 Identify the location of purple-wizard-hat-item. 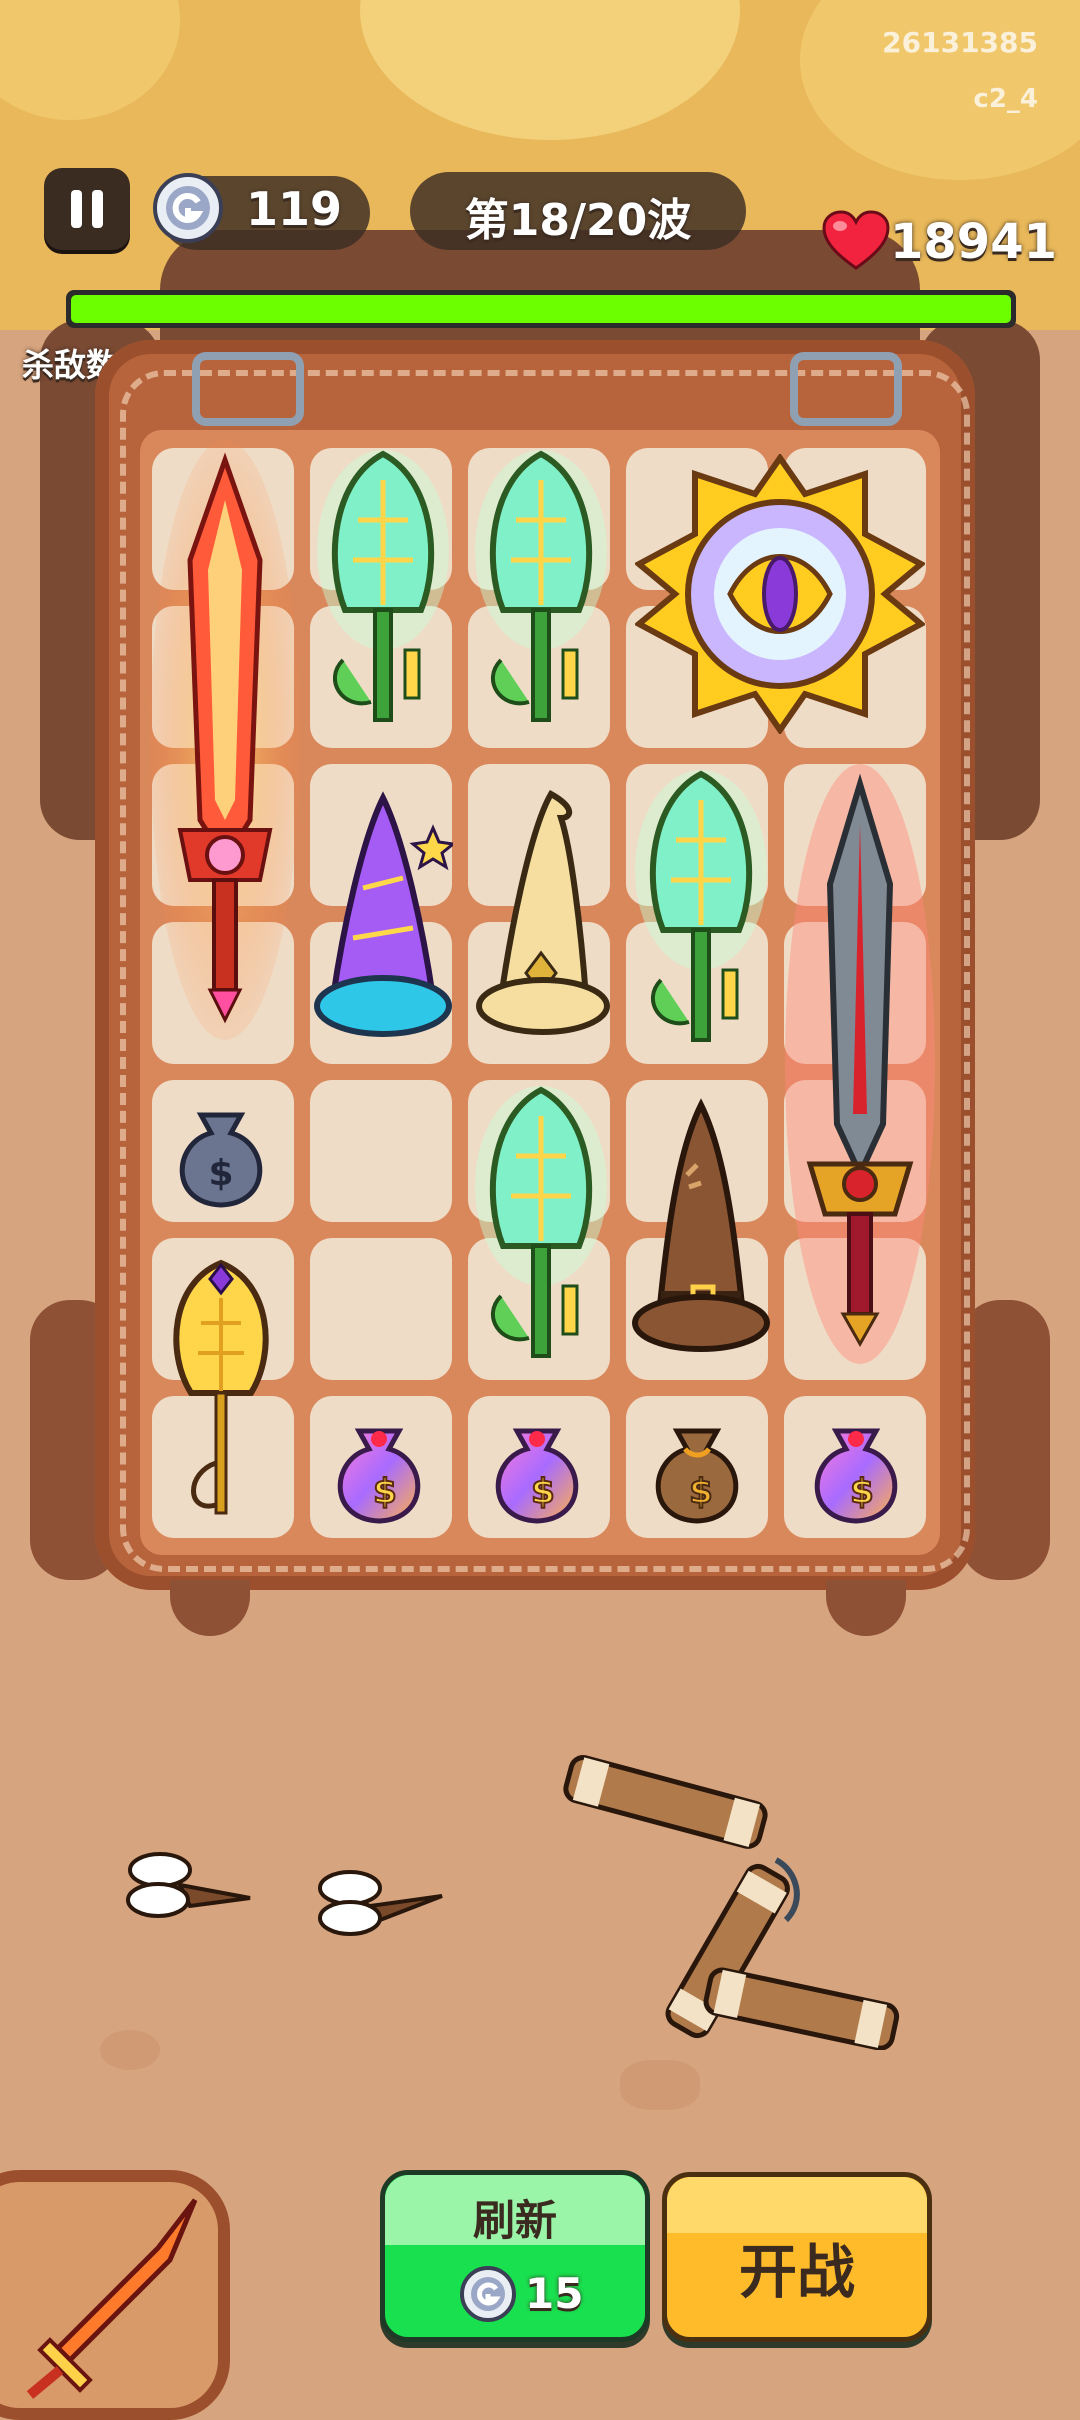
(383, 913).